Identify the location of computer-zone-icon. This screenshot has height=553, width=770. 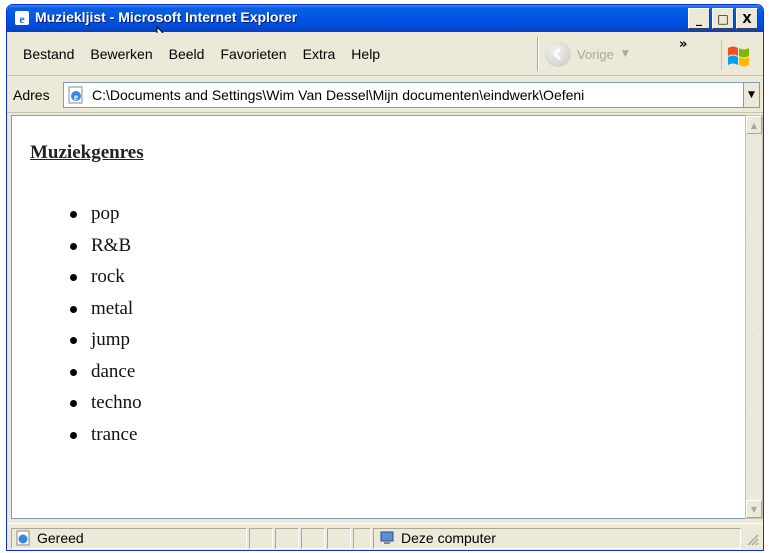
(387, 537).